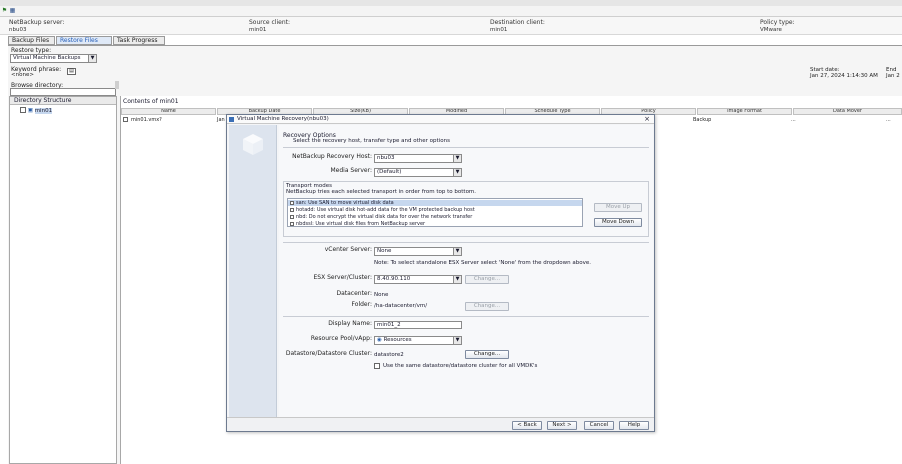 This screenshot has height=464, width=902. Describe the element at coordinates (283, 119) in the screenshot. I see `dialog-title: Virtual Machine Recovery(nbu03)` at that location.